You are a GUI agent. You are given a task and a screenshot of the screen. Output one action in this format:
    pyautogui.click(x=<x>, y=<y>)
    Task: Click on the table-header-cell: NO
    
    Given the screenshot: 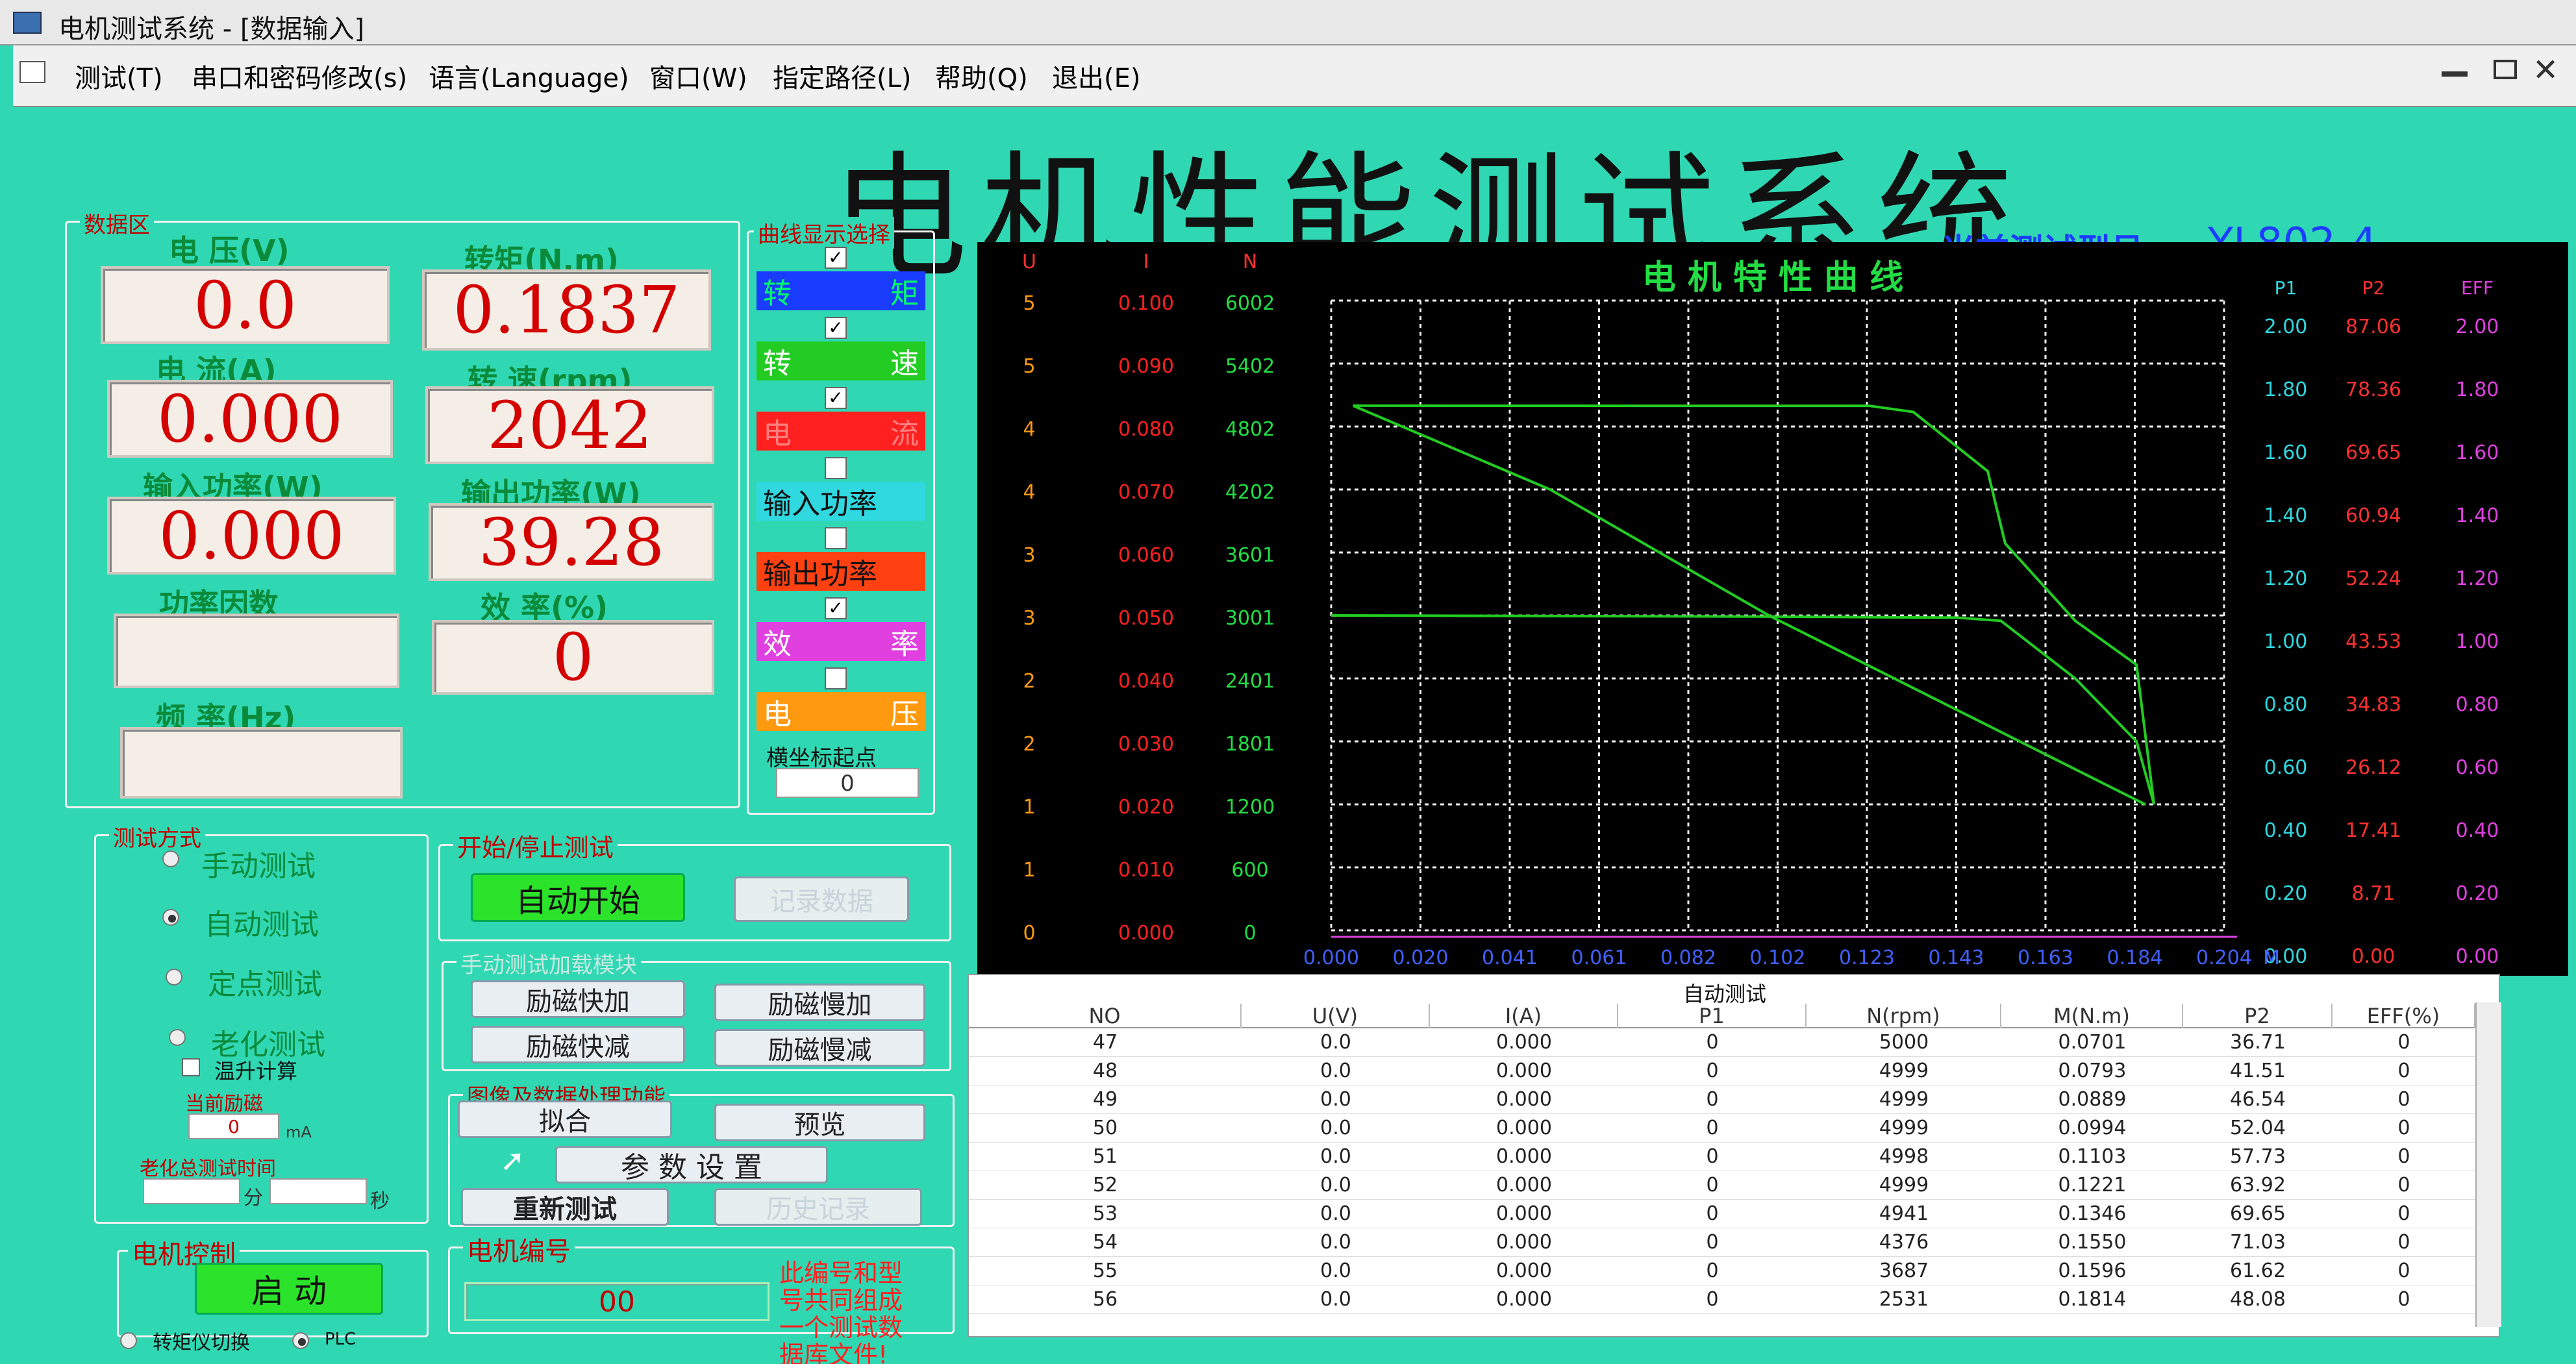 What is the action you would take?
    pyautogui.click(x=1105, y=1016)
    